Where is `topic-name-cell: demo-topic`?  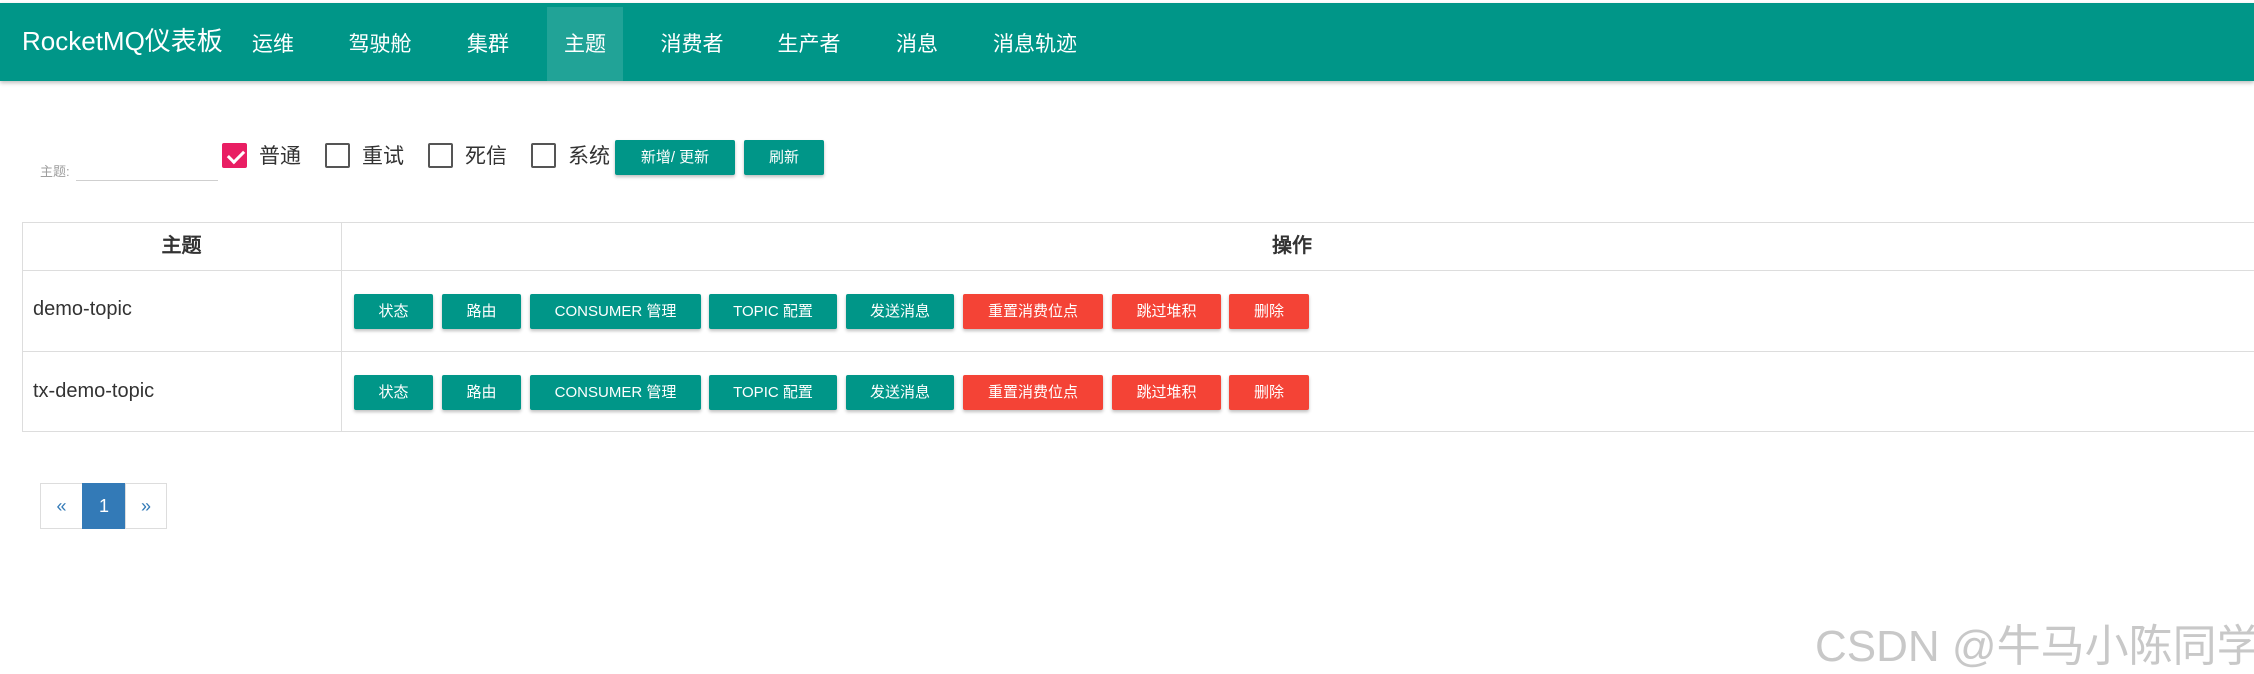 topic-name-cell: demo-topic is located at coordinates (82, 309).